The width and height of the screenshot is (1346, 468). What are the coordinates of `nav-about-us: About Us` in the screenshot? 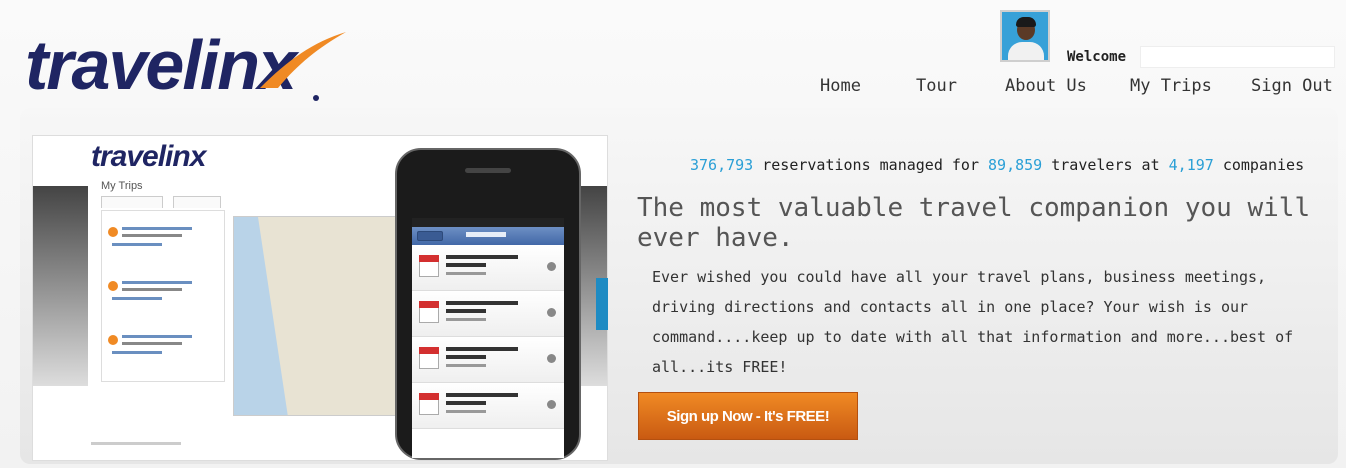 It's located at (1046, 86).